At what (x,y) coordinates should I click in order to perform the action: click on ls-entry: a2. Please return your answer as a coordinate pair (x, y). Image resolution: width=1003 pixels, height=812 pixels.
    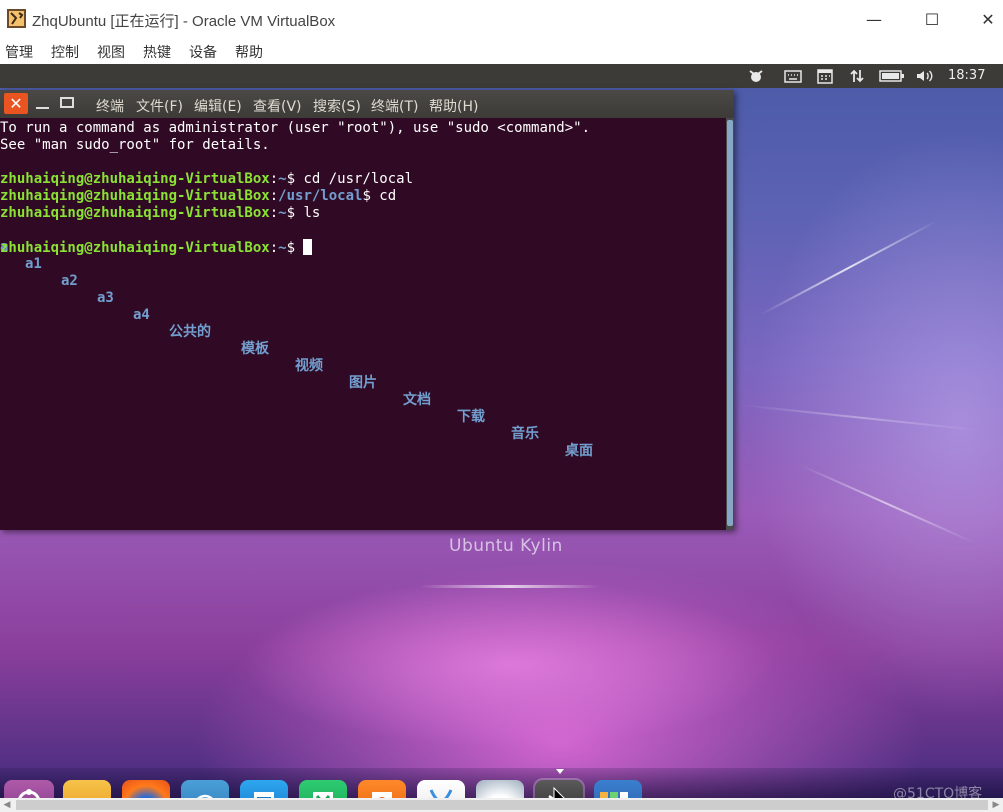
    Looking at the image, I should click on (69, 281).